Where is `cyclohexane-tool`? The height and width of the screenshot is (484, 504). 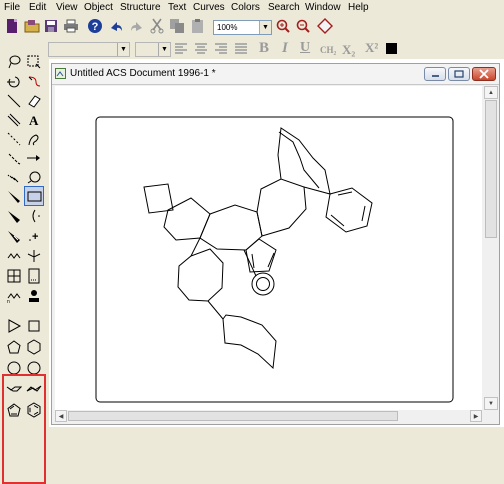
cyclohexane-tool is located at coordinates (34, 347).